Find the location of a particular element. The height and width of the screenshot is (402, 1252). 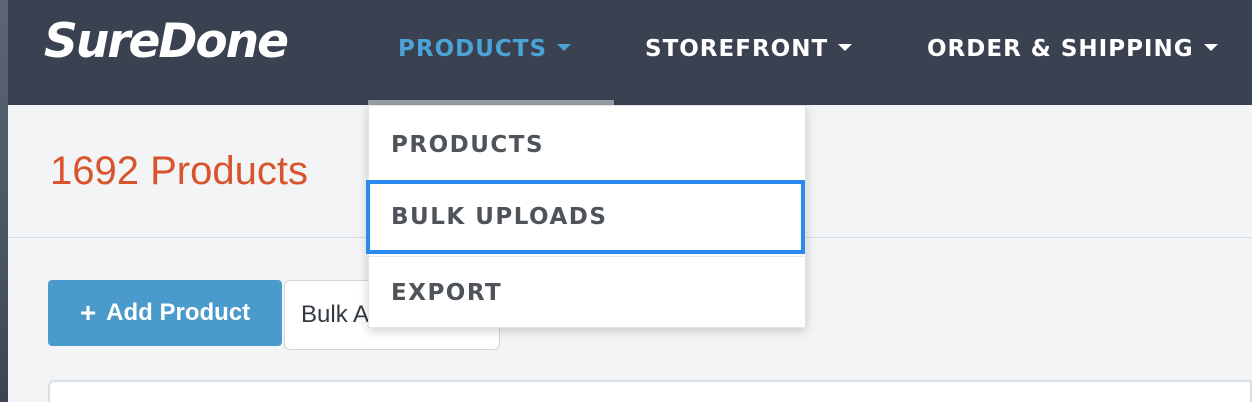

page-title: 1692 Products is located at coordinates (179, 171).